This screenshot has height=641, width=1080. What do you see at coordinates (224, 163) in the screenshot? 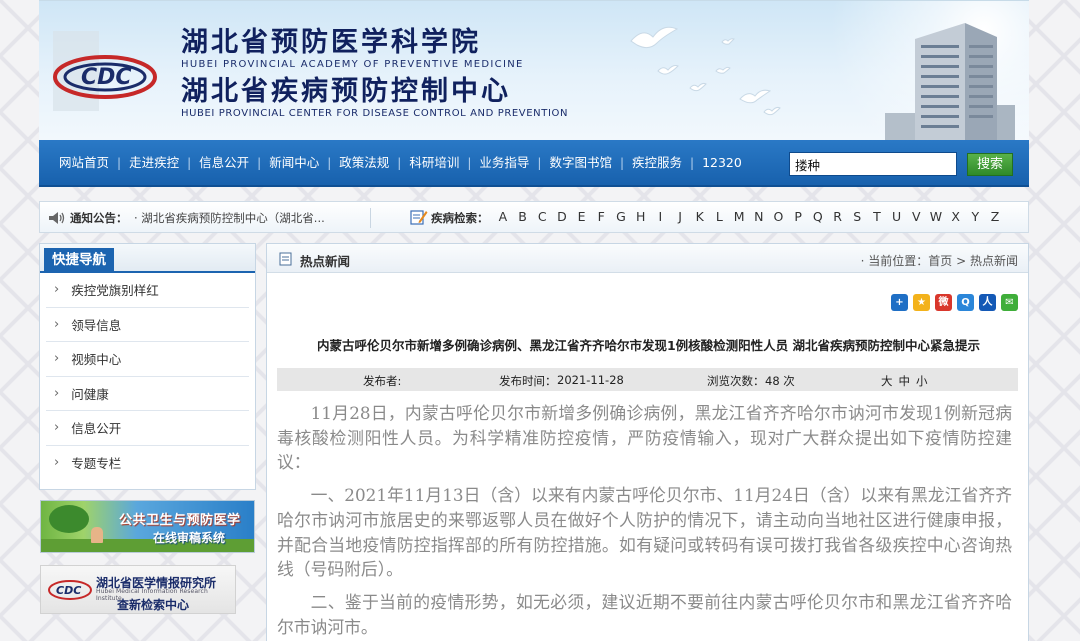
I see `nav-item-info-disclosure: 信息公开` at bounding box center [224, 163].